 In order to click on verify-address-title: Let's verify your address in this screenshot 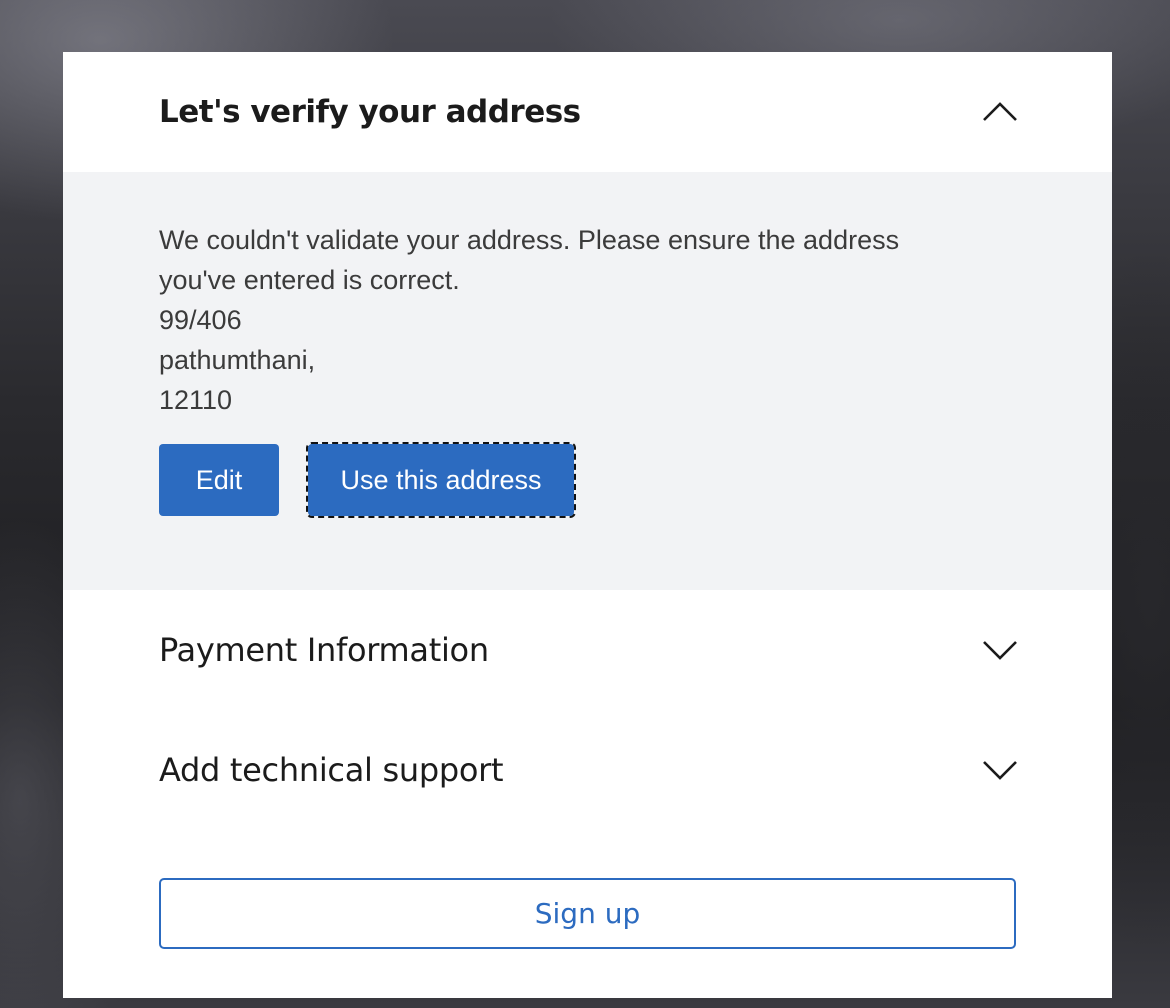, I will do `click(370, 112)`.